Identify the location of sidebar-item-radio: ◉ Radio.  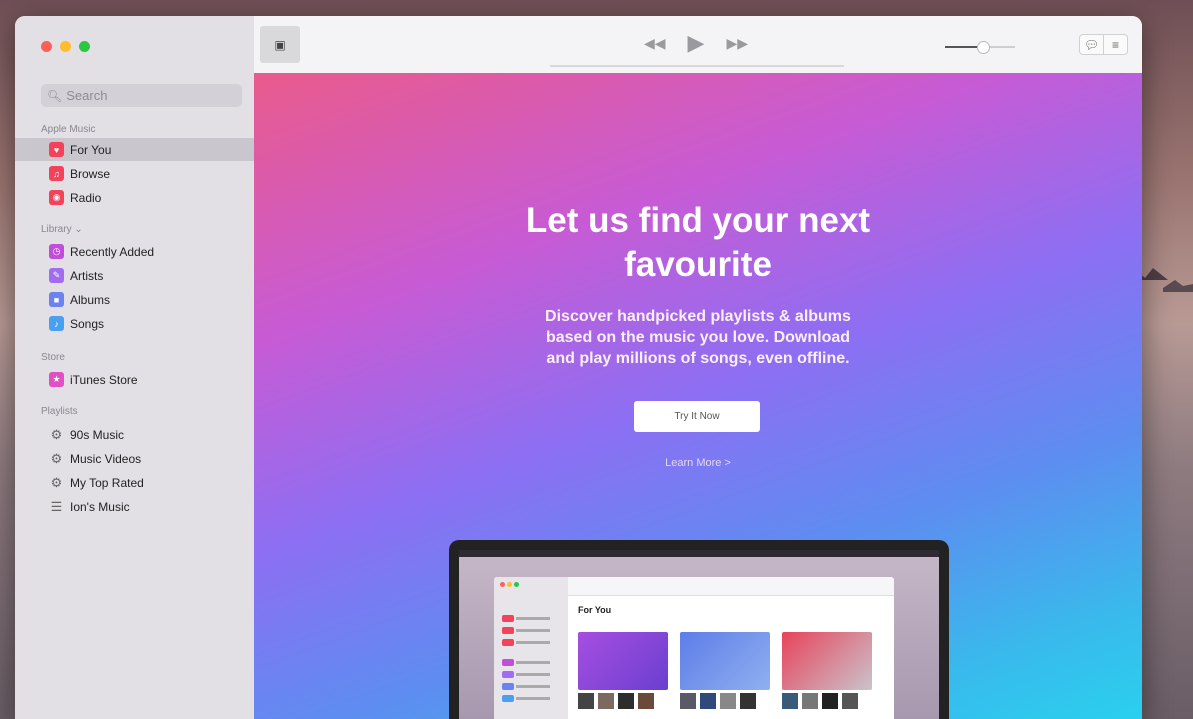
(134, 197).